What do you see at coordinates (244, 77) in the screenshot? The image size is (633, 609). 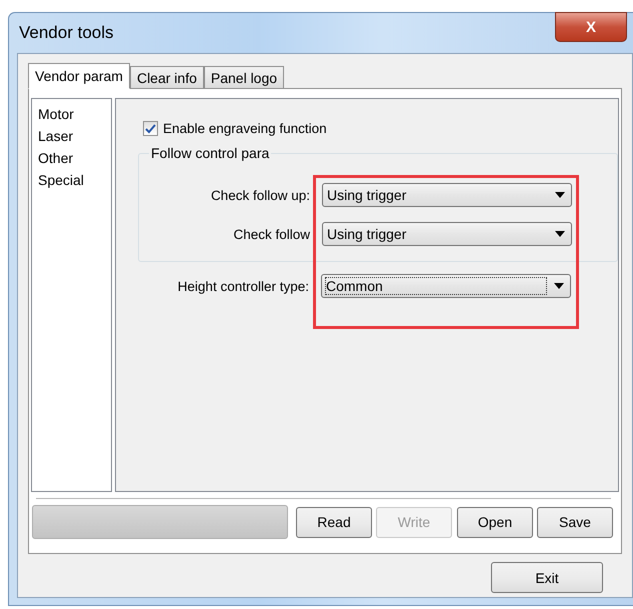 I see `tab: Panel logo` at bounding box center [244, 77].